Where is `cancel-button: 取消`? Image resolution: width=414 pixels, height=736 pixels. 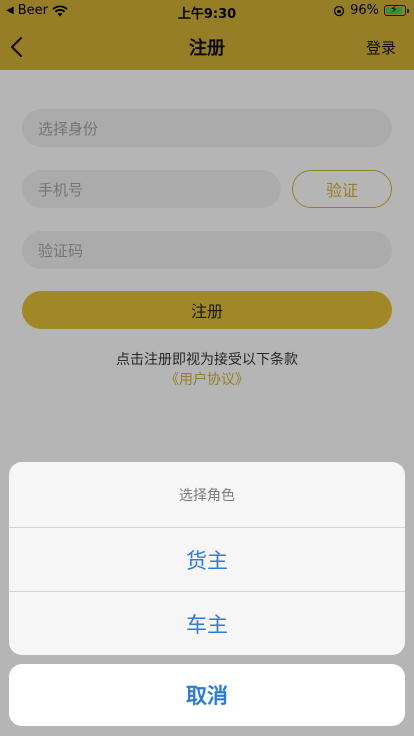 cancel-button: 取消 is located at coordinates (207, 695).